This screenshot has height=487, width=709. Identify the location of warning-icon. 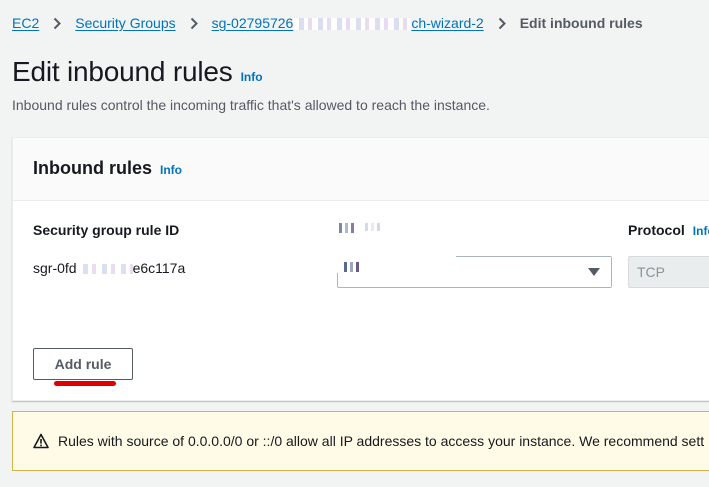
(41, 441).